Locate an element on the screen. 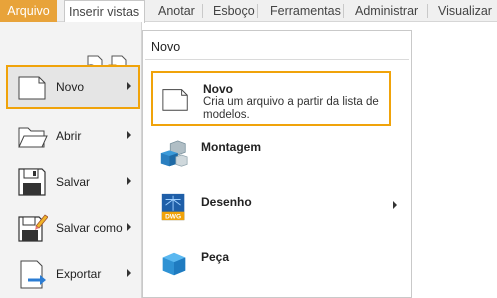  tab-anotar: Anotar is located at coordinates (176, 11).